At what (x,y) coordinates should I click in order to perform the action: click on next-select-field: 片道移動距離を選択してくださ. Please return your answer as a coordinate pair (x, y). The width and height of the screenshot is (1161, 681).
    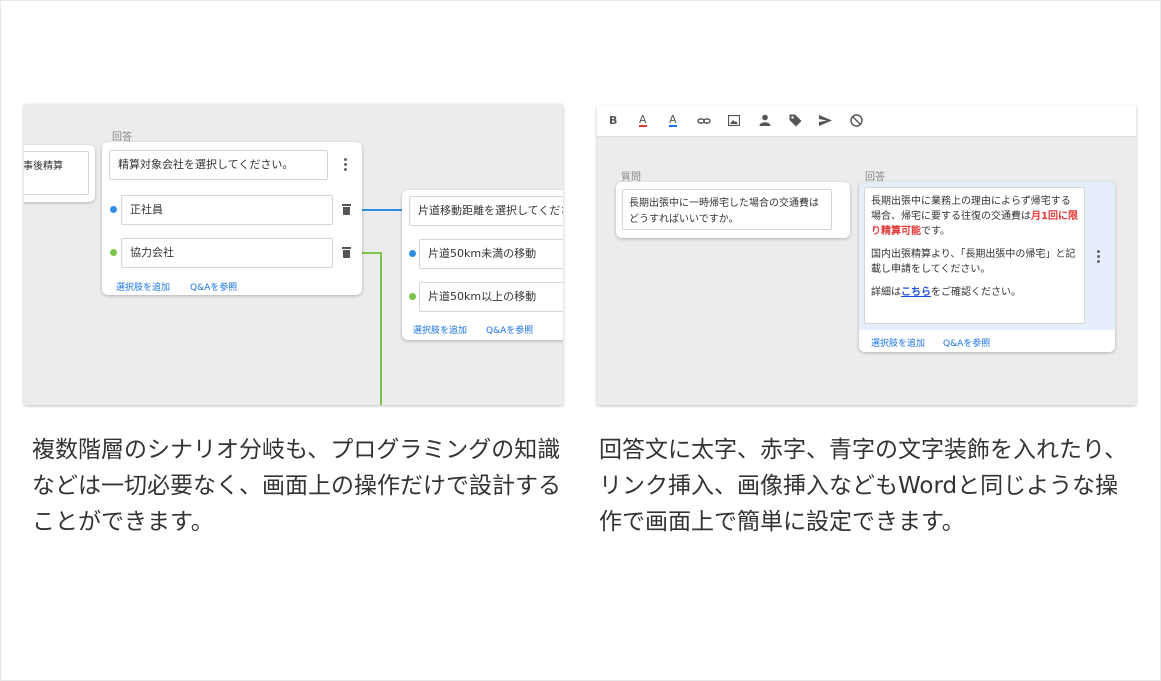
    Looking at the image, I should click on (486, 211).